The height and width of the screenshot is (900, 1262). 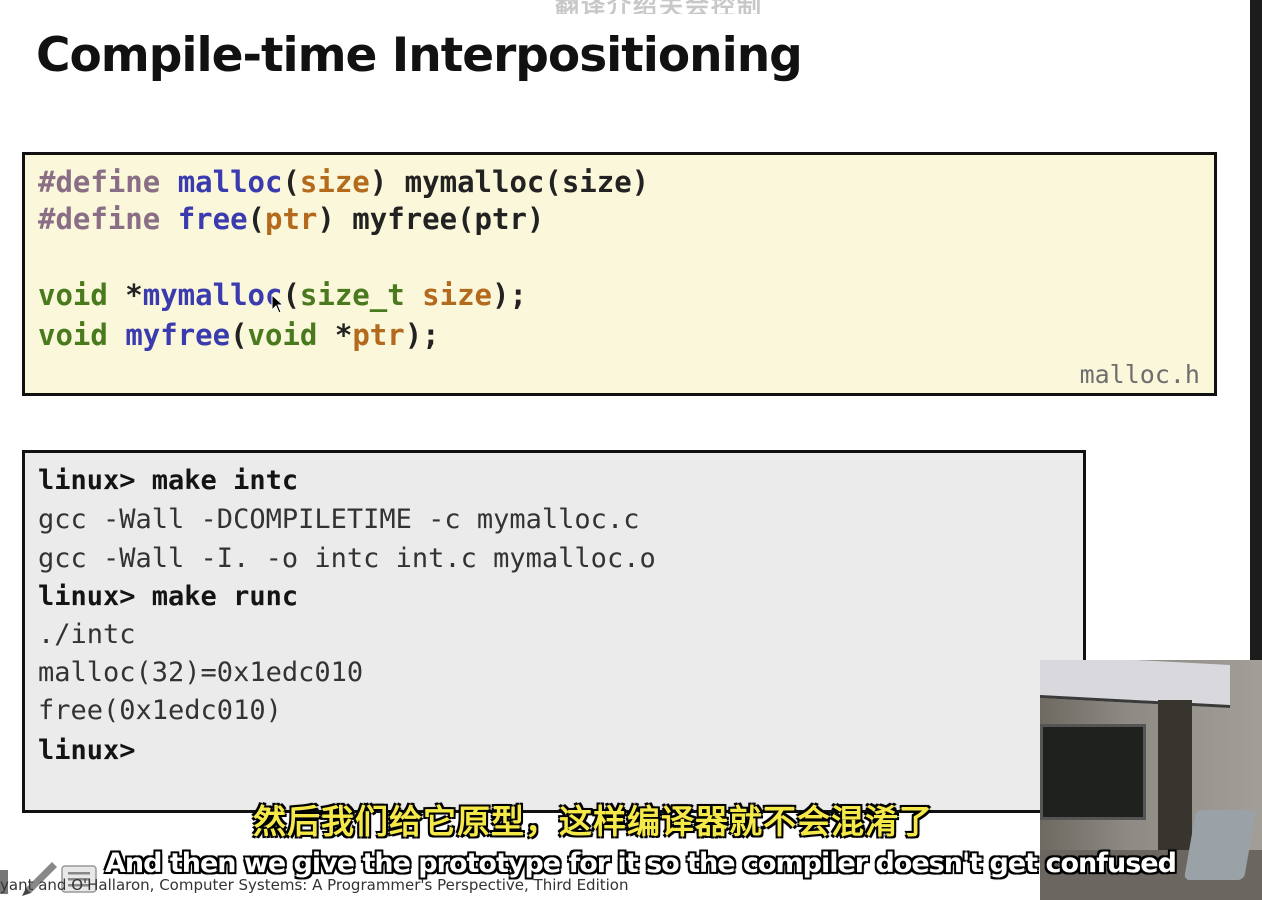 I want to click on code-line-1: #define malloc(size) mymalloc(size), so click(x=343, y=182).